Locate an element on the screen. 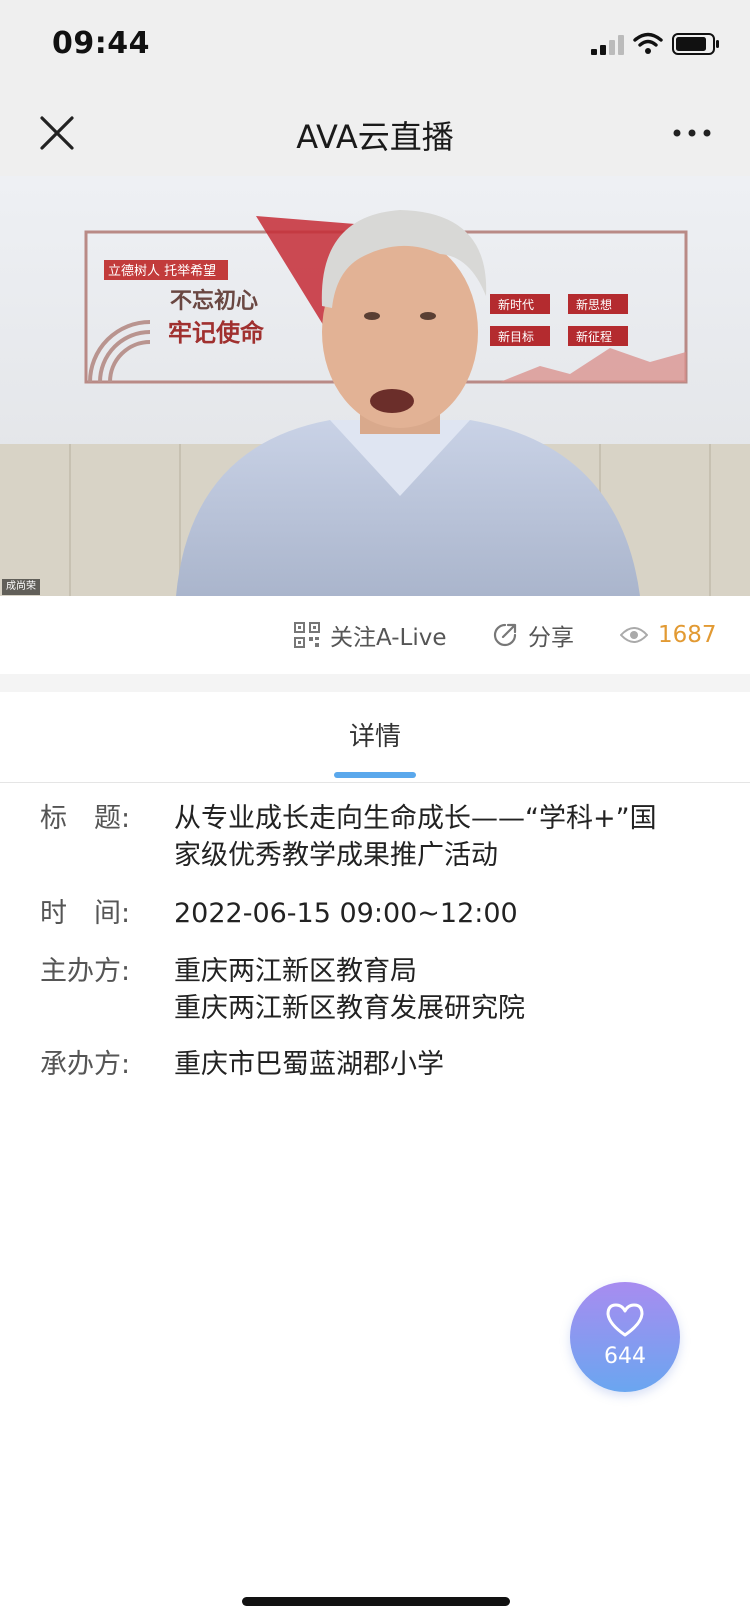 This screenshot has width=750, height=1624. detail-value: 2022-06-15 09:00~12:00 is located at coordinates (444, 913).